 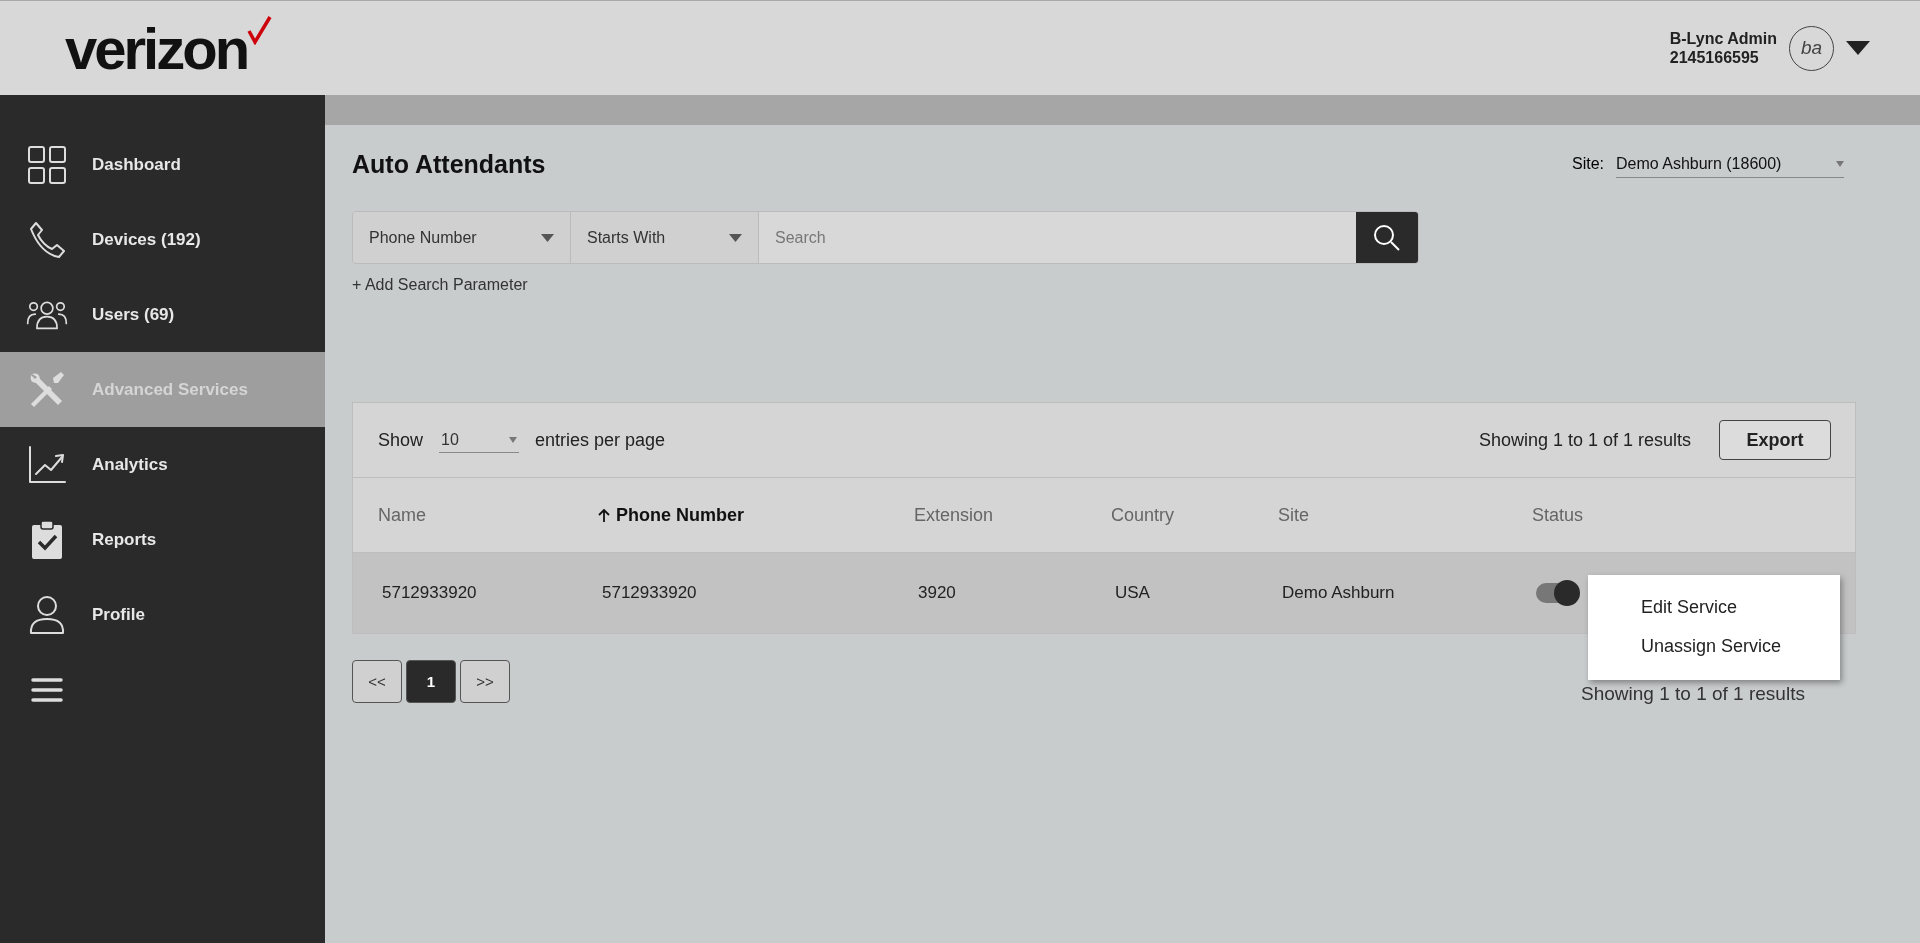 What do you see at coordinates (377, 681) in the screenshot?
I see `first-page-button: <<` at bounding box center [377, 681].